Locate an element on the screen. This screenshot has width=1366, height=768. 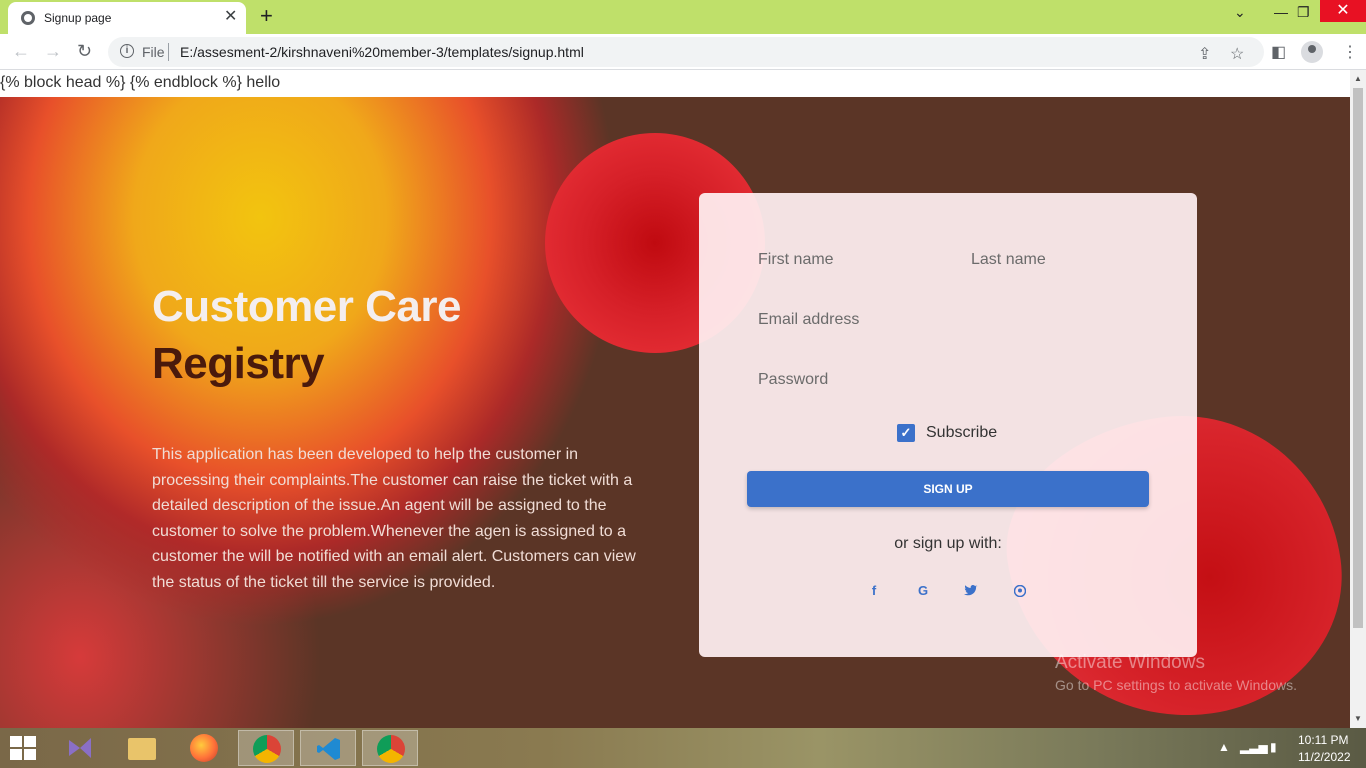
tab-strip: Signup page ✕ + ⌄ — ❐ ✕ is located at coordinates (683, 17).